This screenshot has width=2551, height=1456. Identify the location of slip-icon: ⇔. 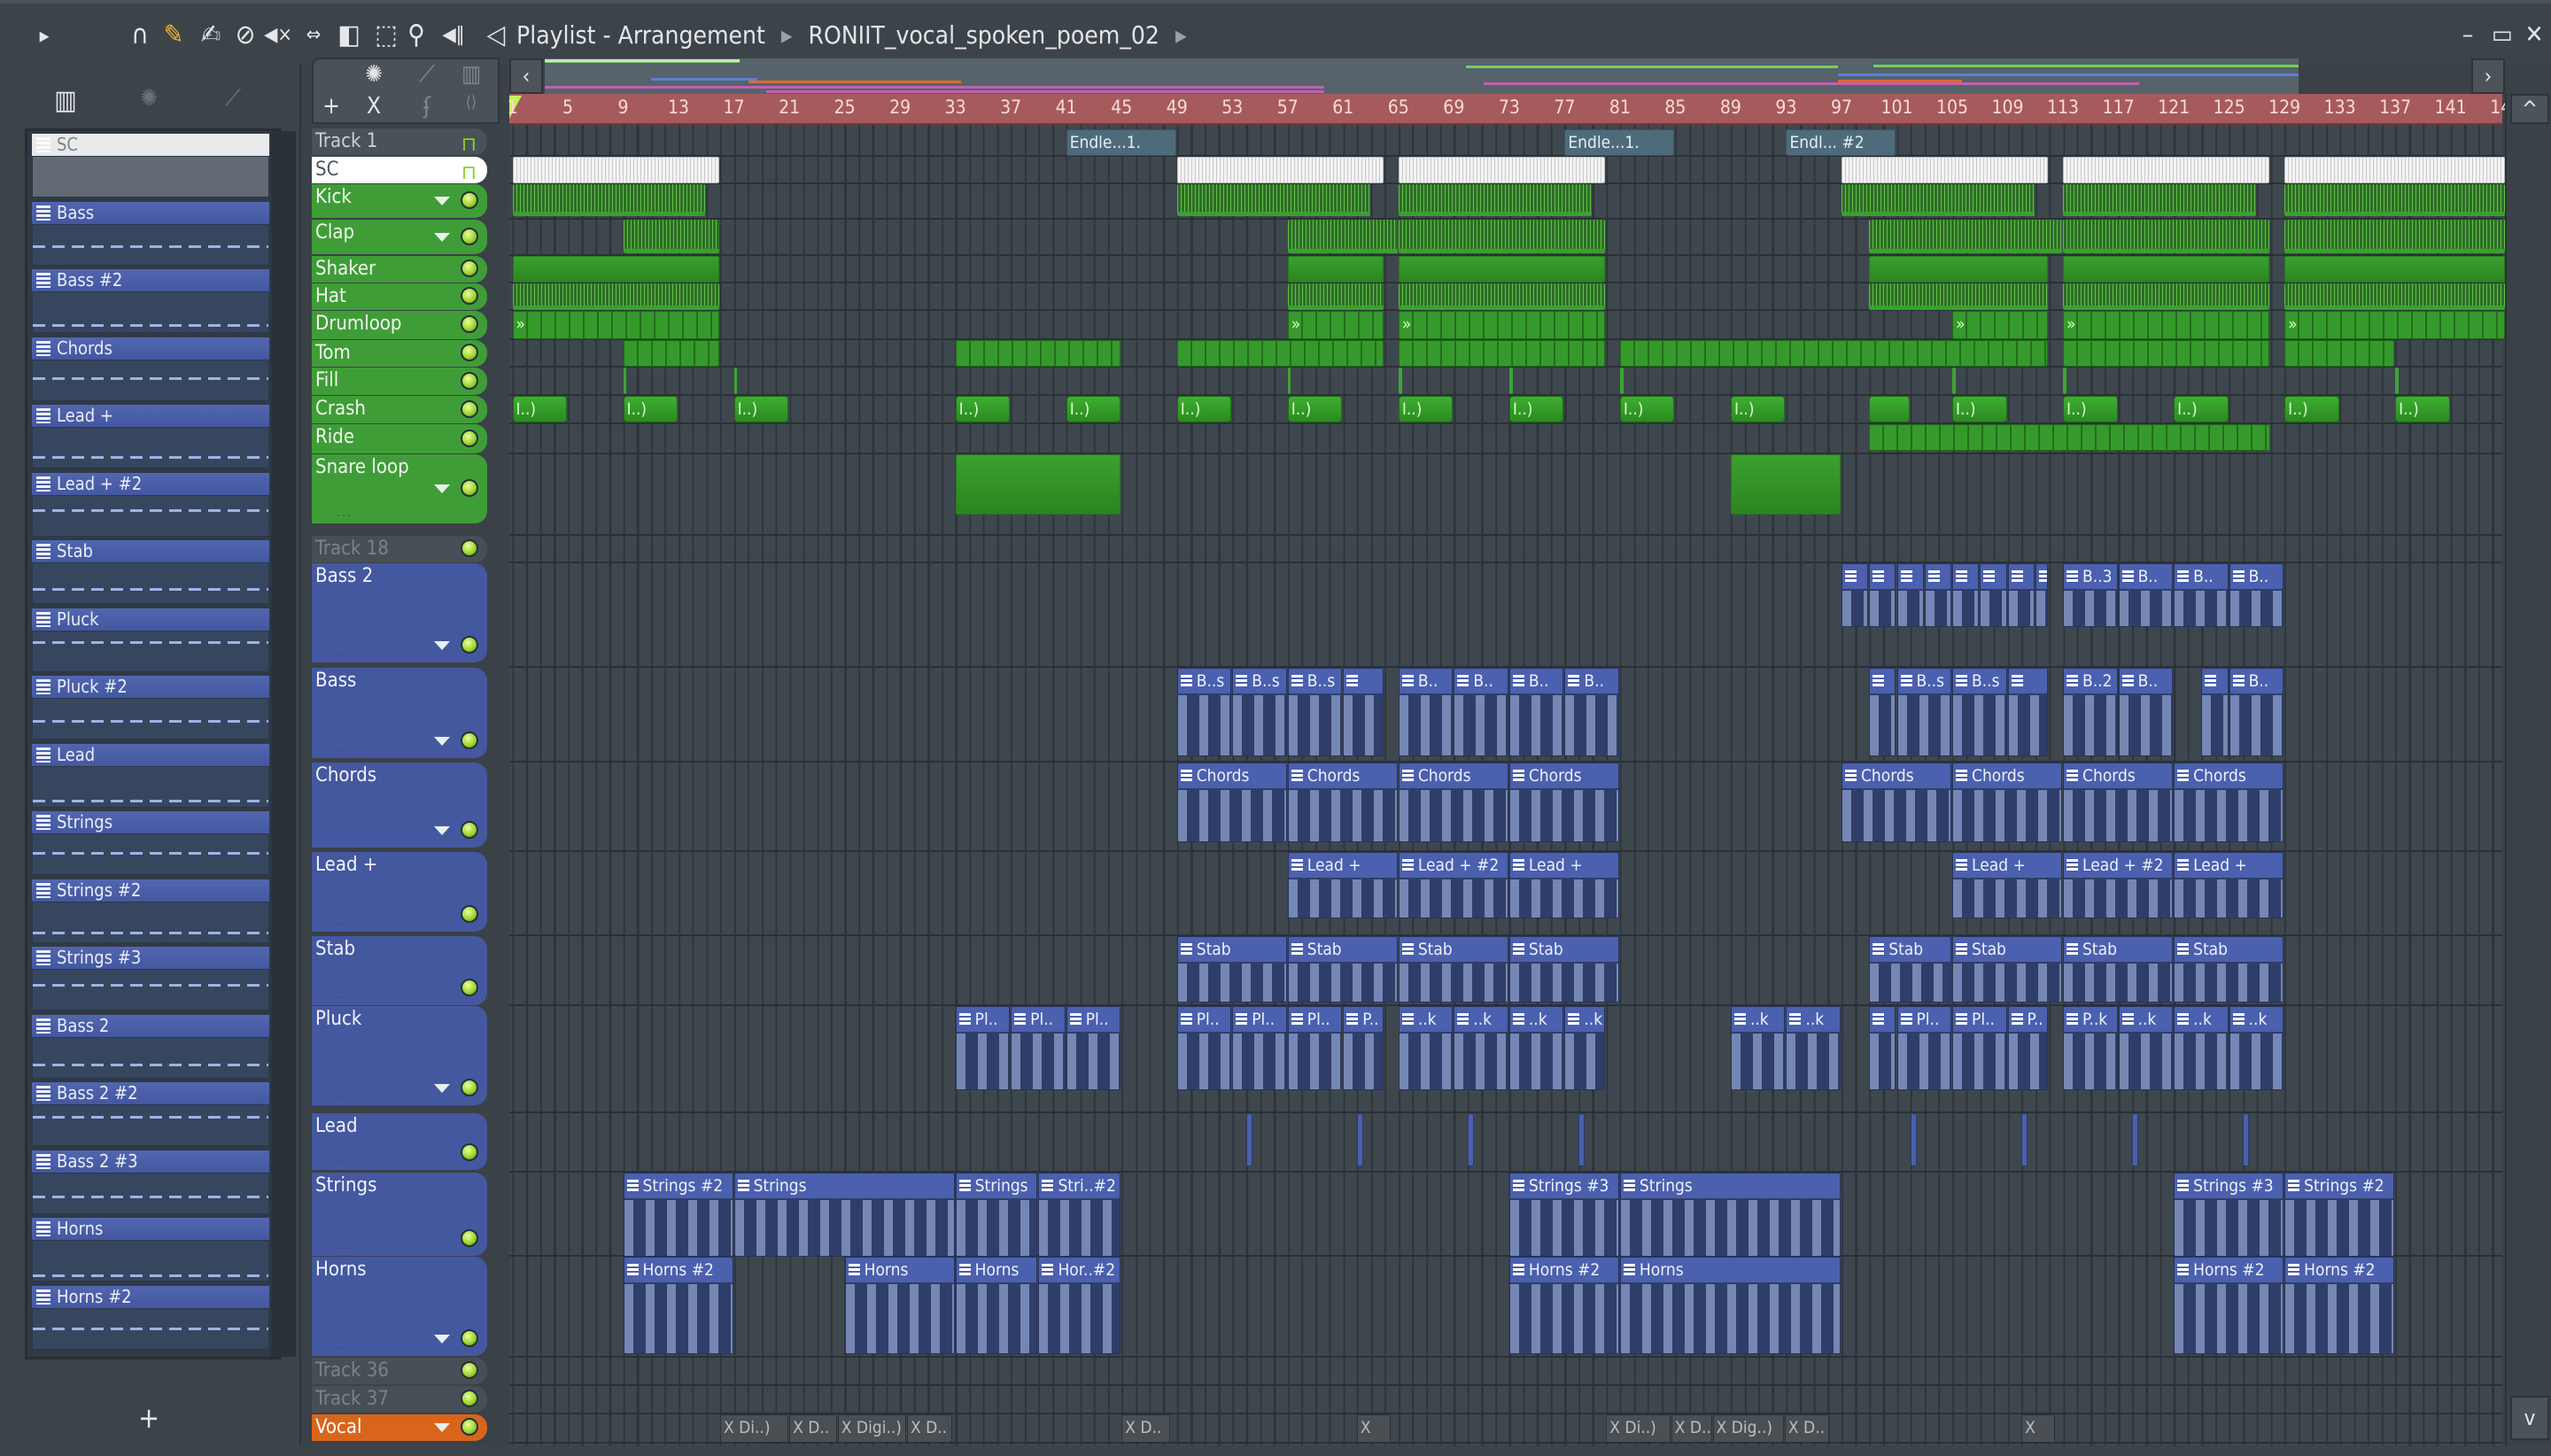
(313, 36).